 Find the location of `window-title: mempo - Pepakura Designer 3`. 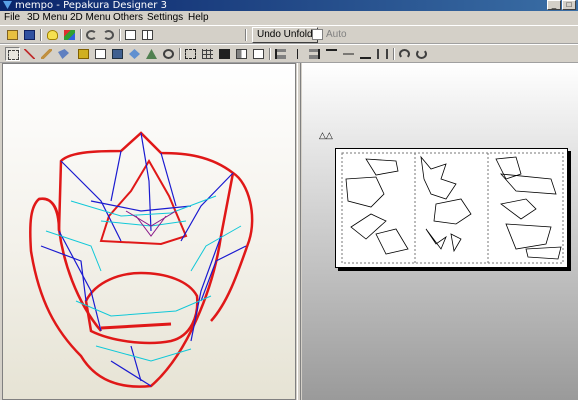

window-title: mempo - Pepakura Designer 3 is located at coordinates (91, 5).